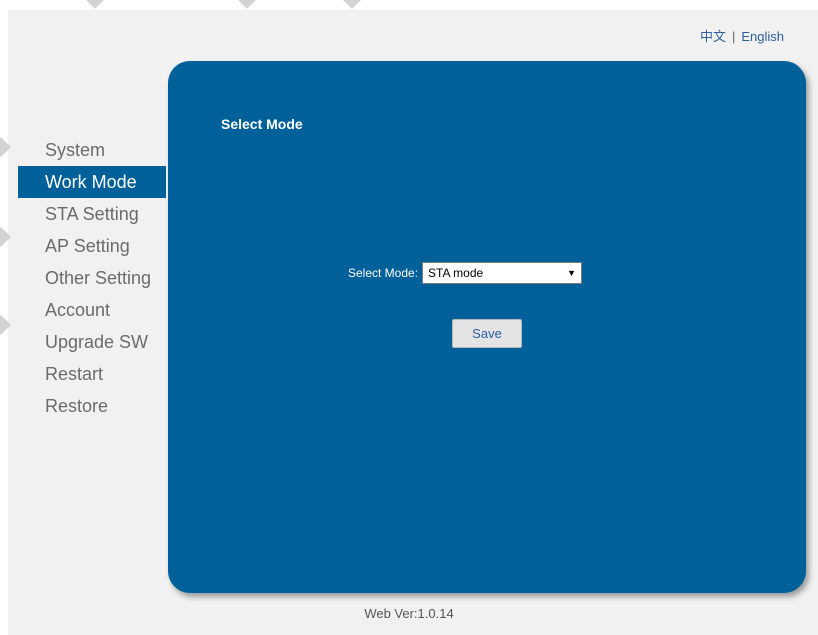 This screenshot has height=635, width=818. What do you see at coordinates (383, 273) in the screenshot?
I see `mode-select-label: Select Mode:` at bounding box center [383, 273].